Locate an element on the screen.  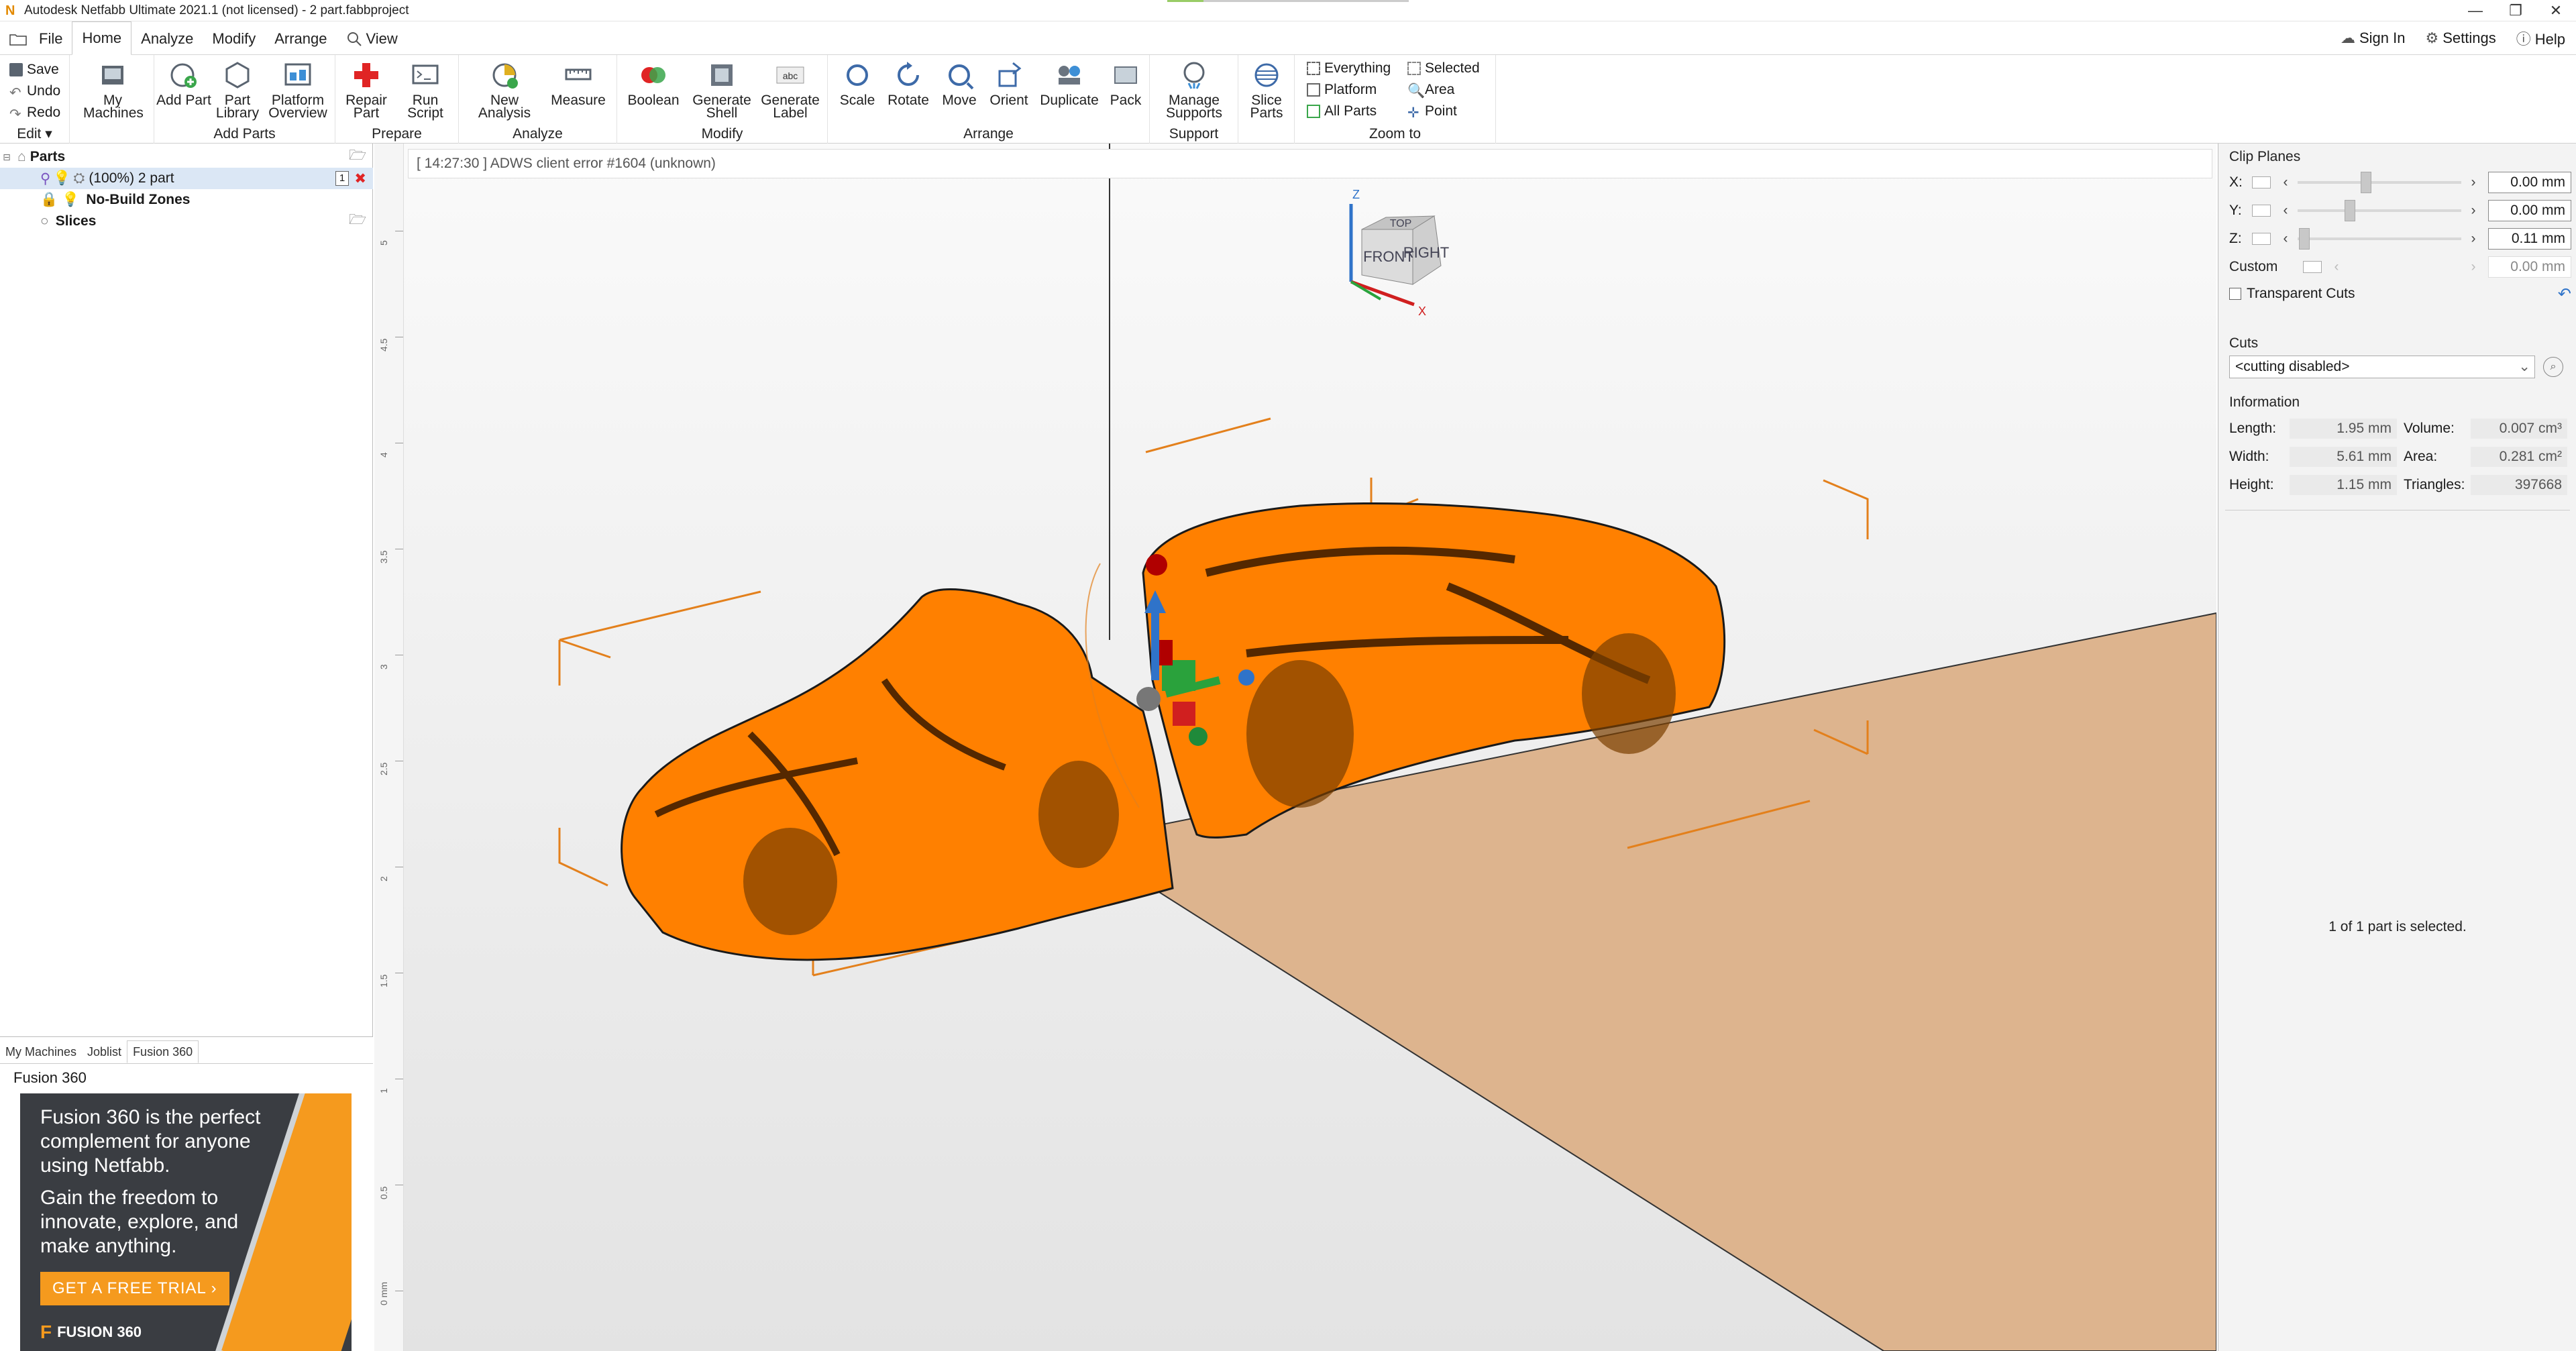
run-script-button: Run Script is located at coordinates (425, 90).